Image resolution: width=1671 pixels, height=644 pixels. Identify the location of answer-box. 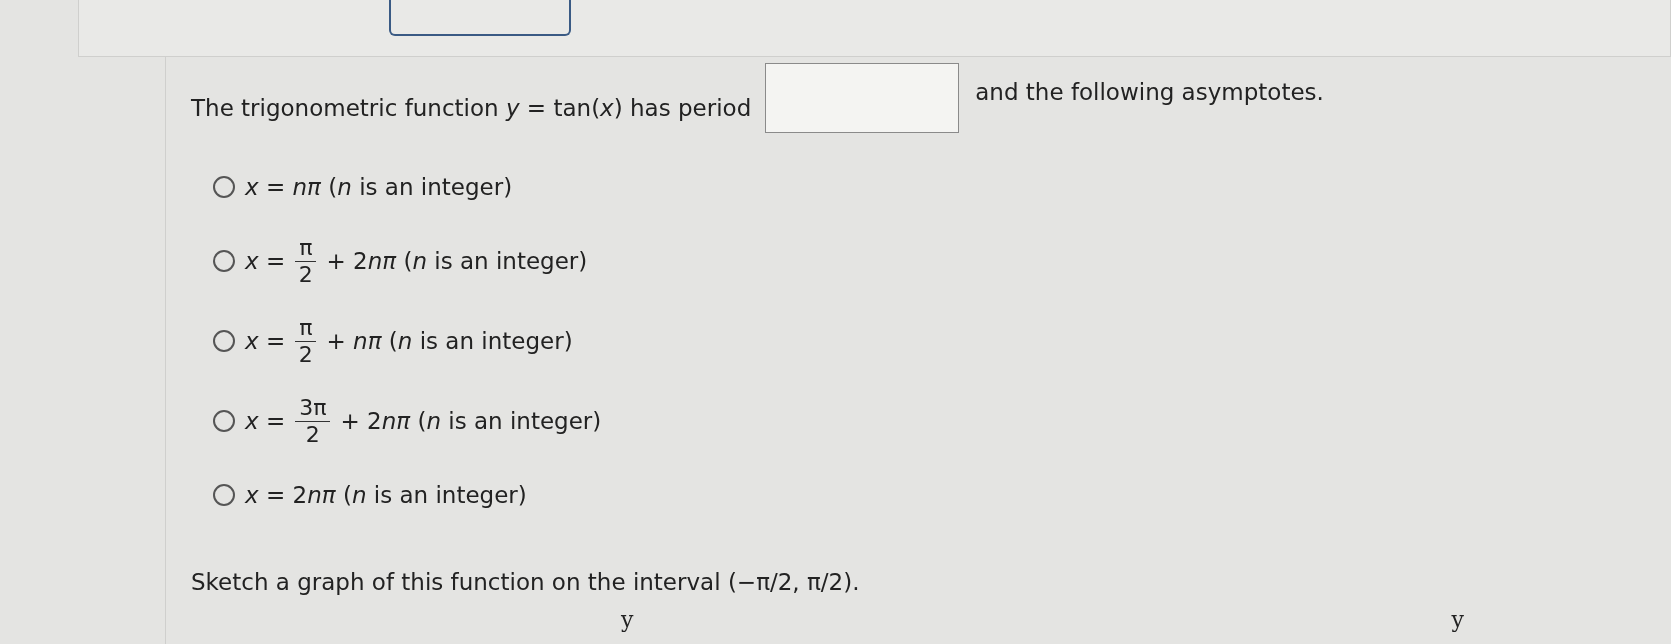
(862, 98).